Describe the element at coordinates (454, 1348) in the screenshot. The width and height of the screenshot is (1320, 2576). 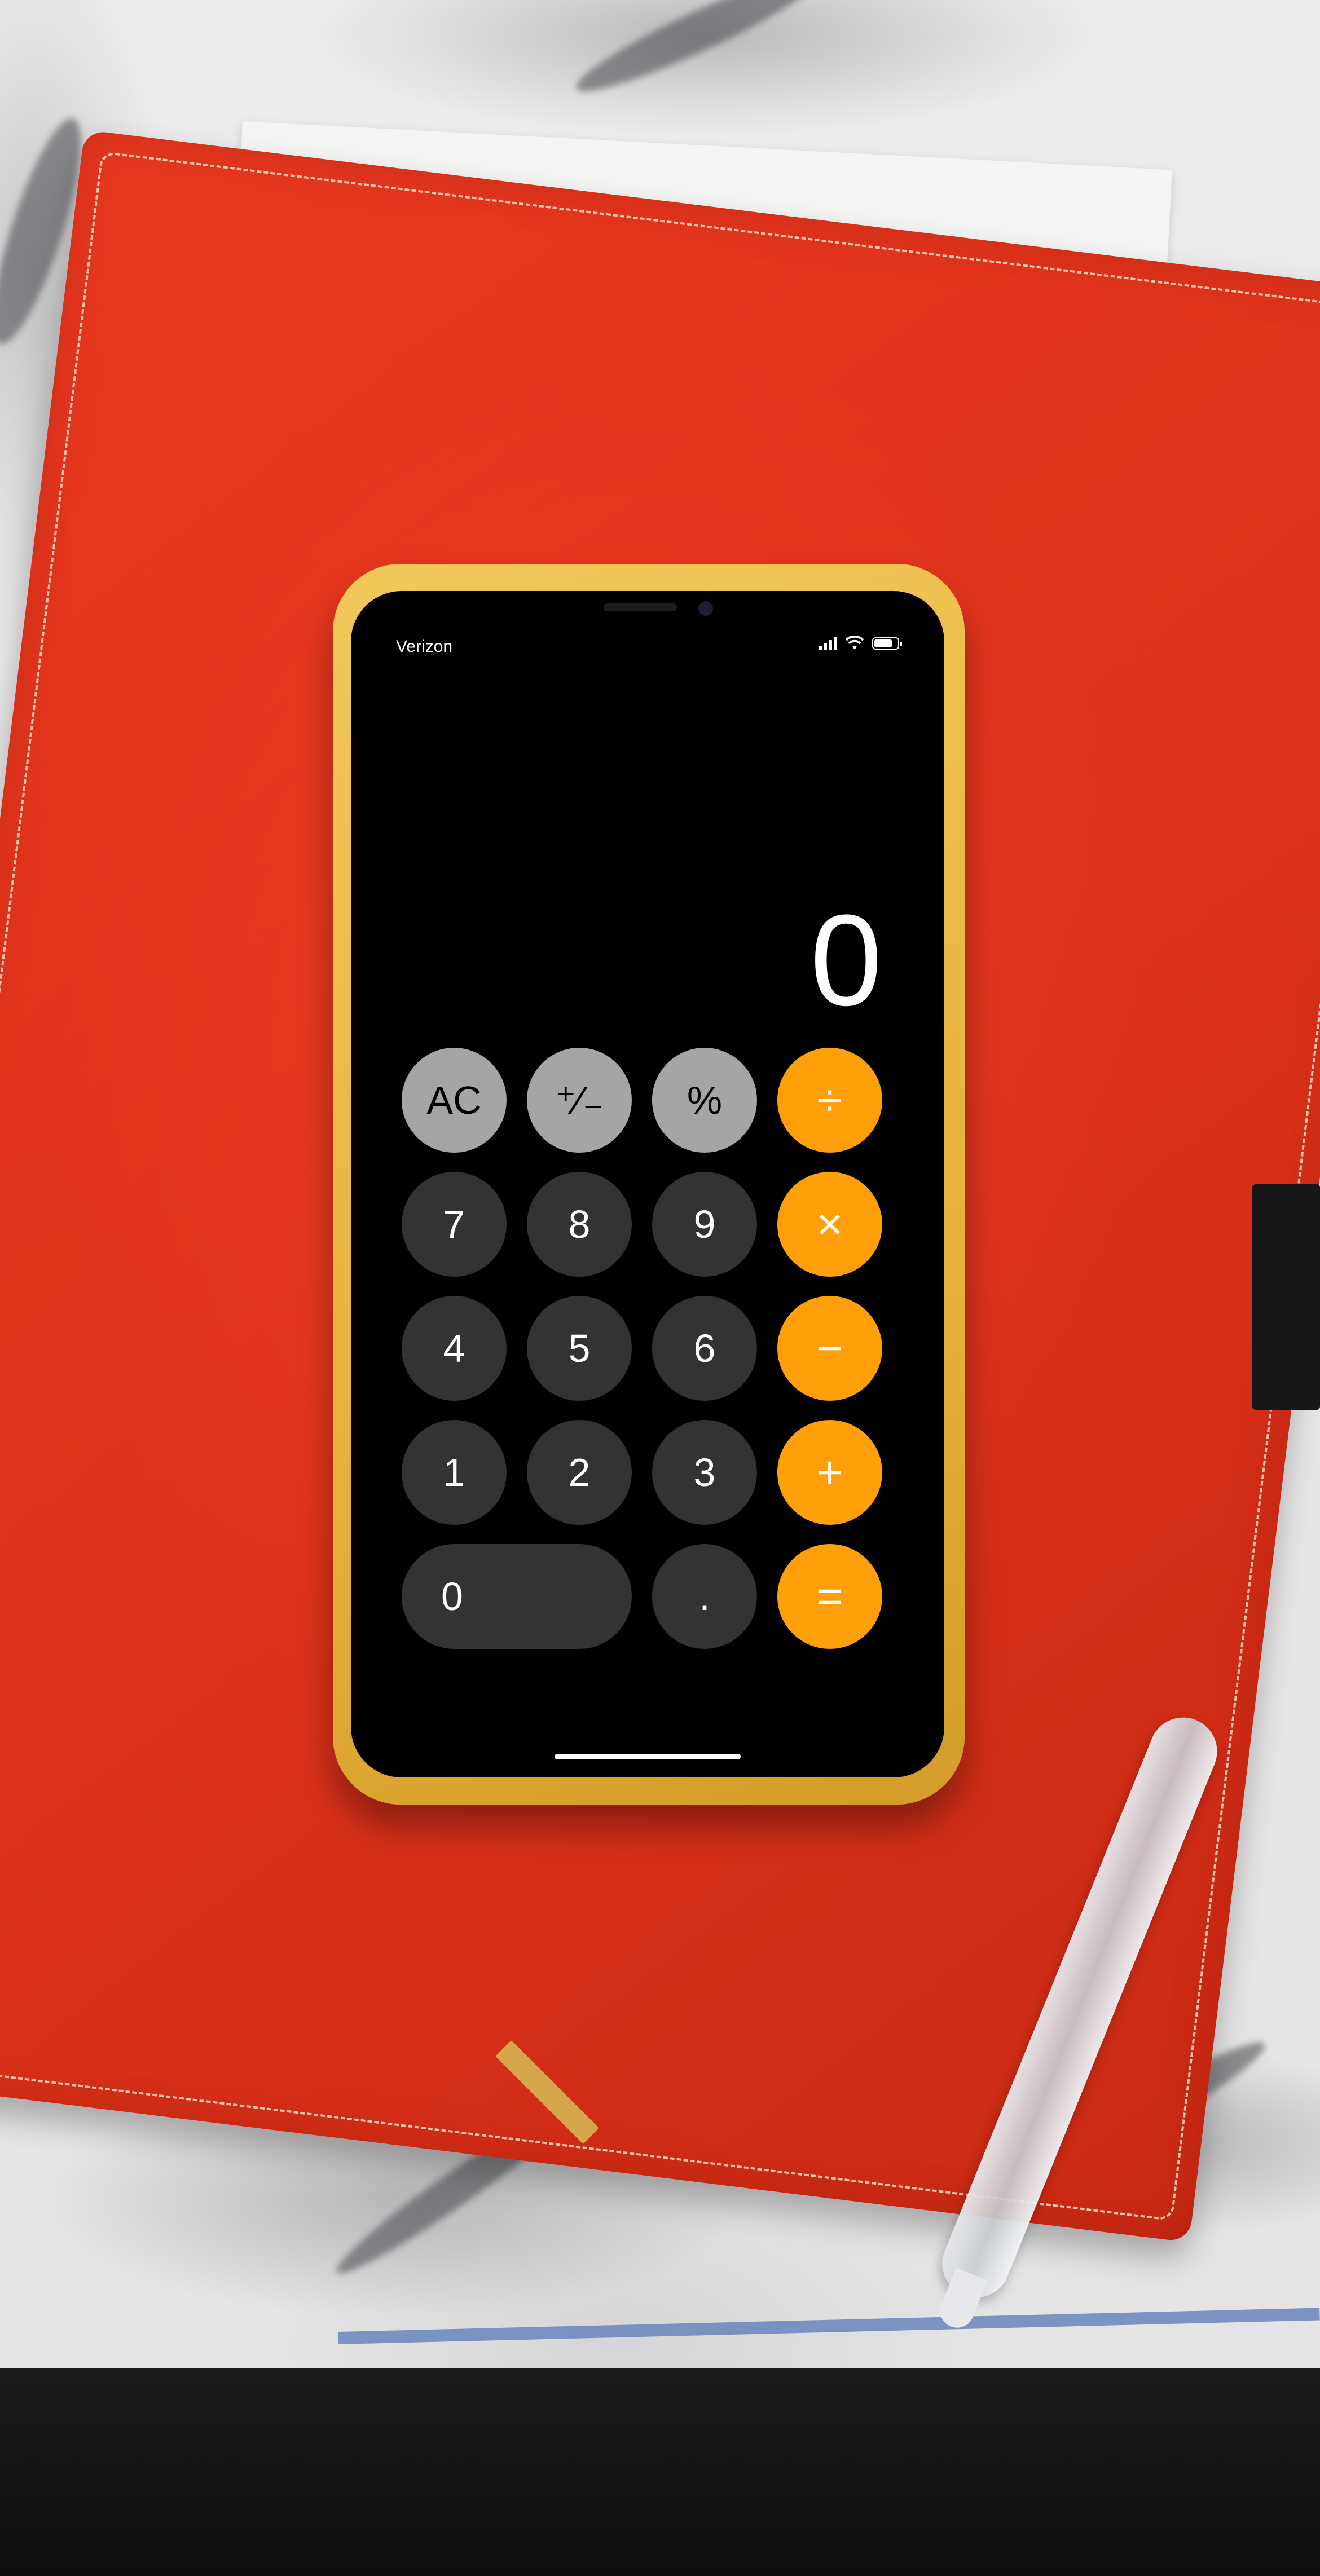
I see `digit-4-button: 4` at that location.